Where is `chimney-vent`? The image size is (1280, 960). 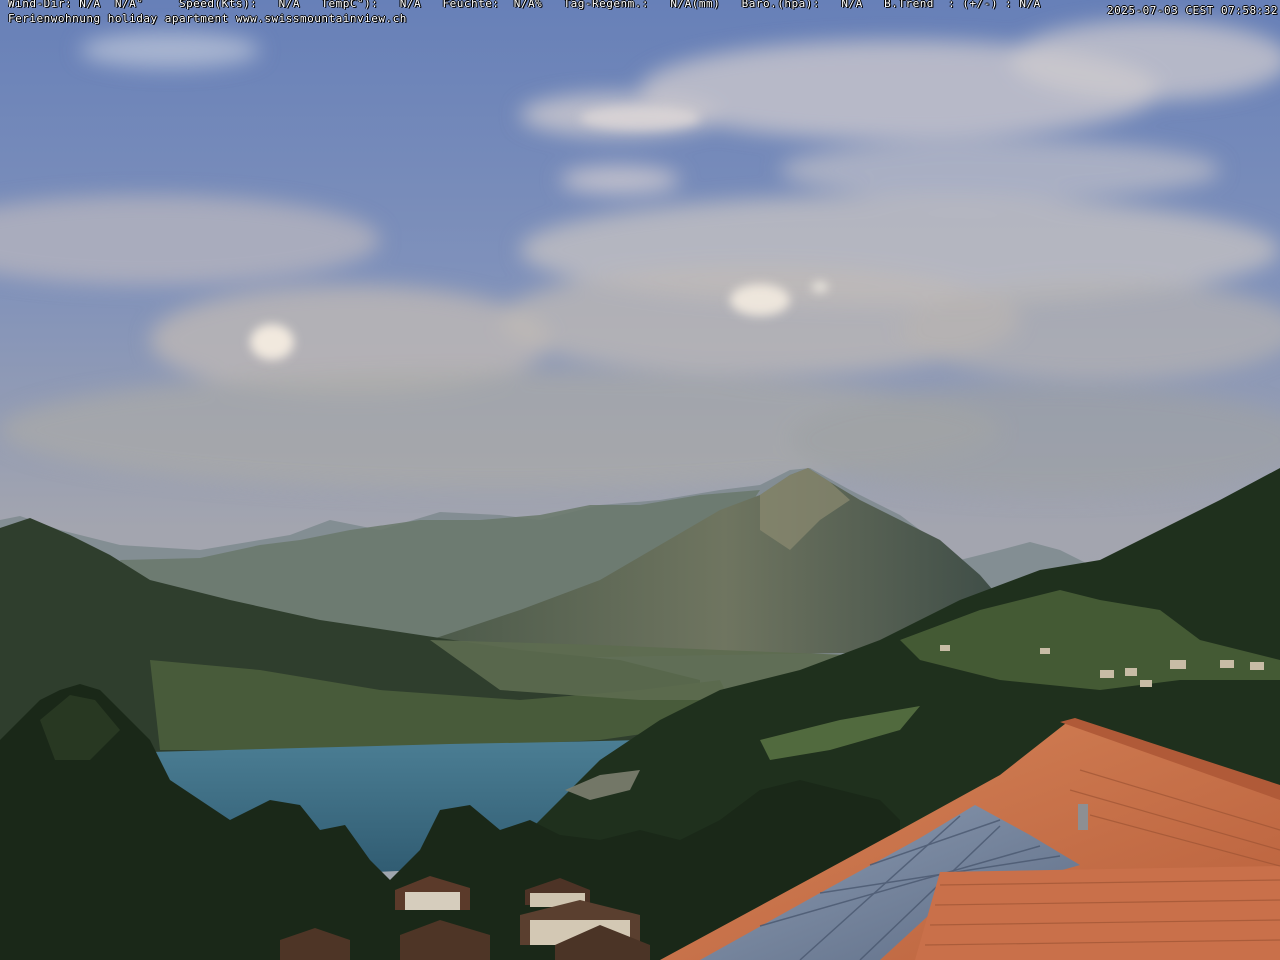
chimney-vent is located at coordinates (1083, 817).